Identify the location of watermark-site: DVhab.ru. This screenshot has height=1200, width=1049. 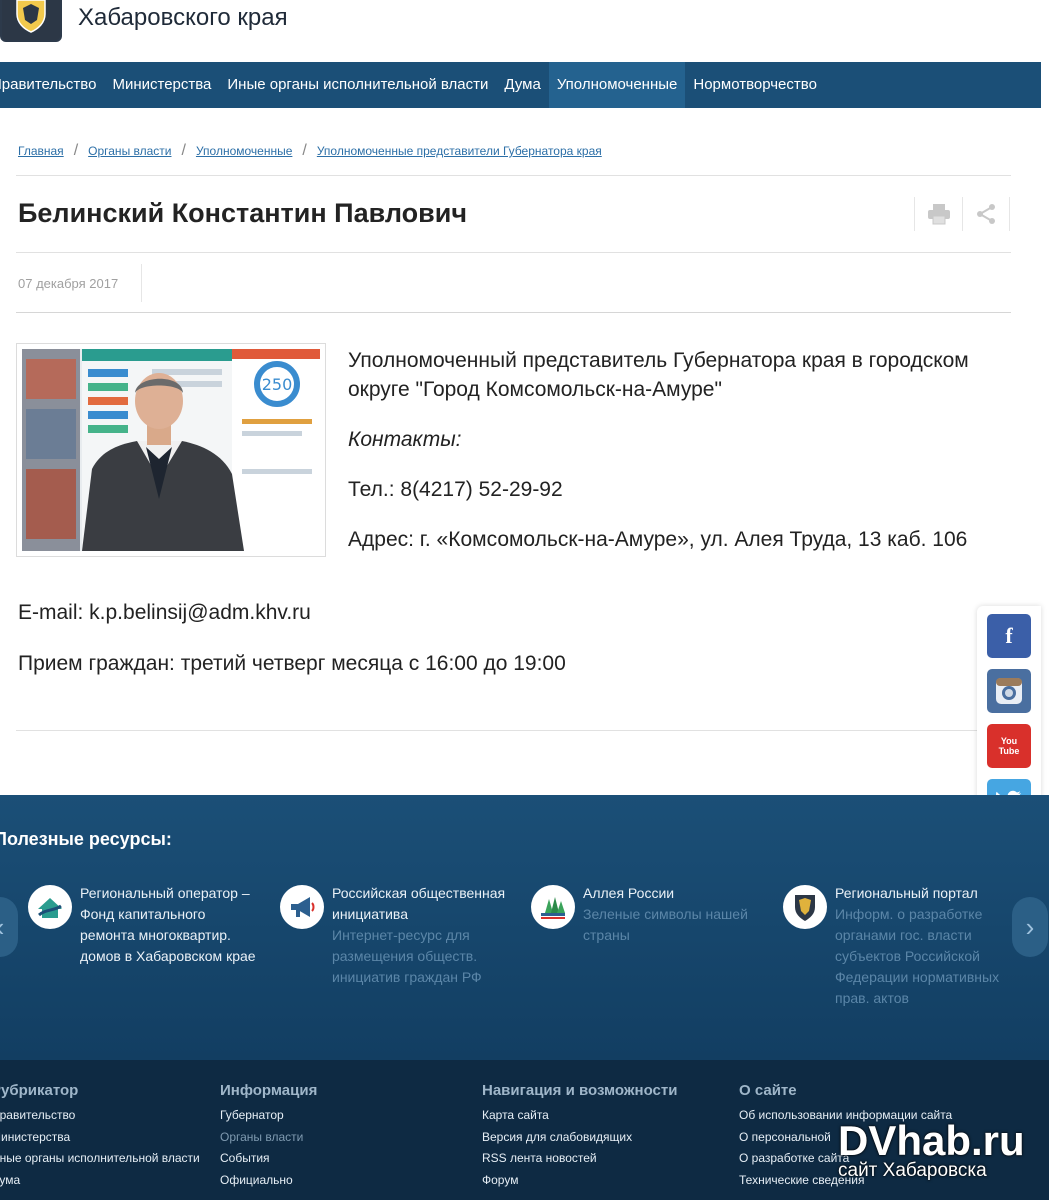
(931, 1140).